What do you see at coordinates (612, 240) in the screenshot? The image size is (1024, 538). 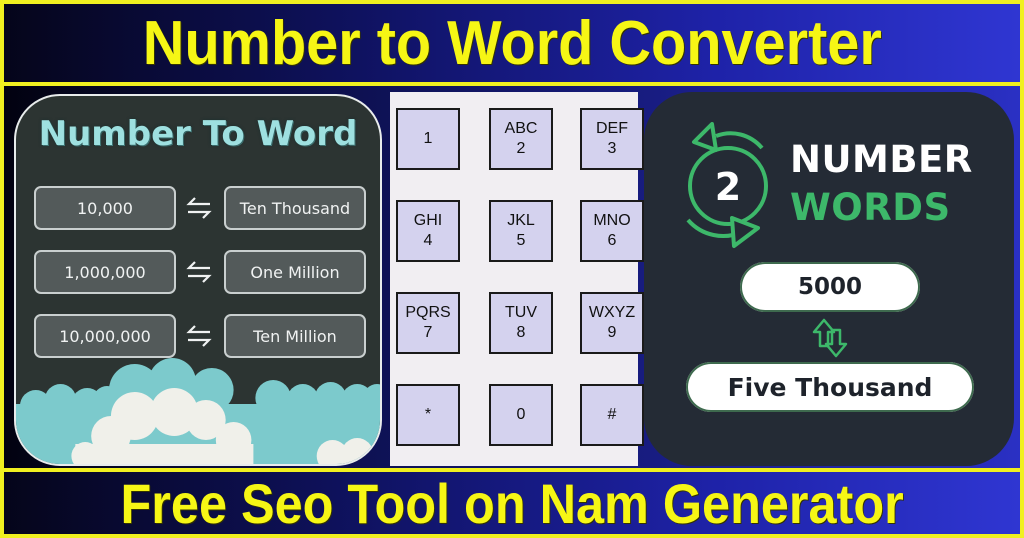 I see `key-digit: 6` at bounding box center [612, 240].